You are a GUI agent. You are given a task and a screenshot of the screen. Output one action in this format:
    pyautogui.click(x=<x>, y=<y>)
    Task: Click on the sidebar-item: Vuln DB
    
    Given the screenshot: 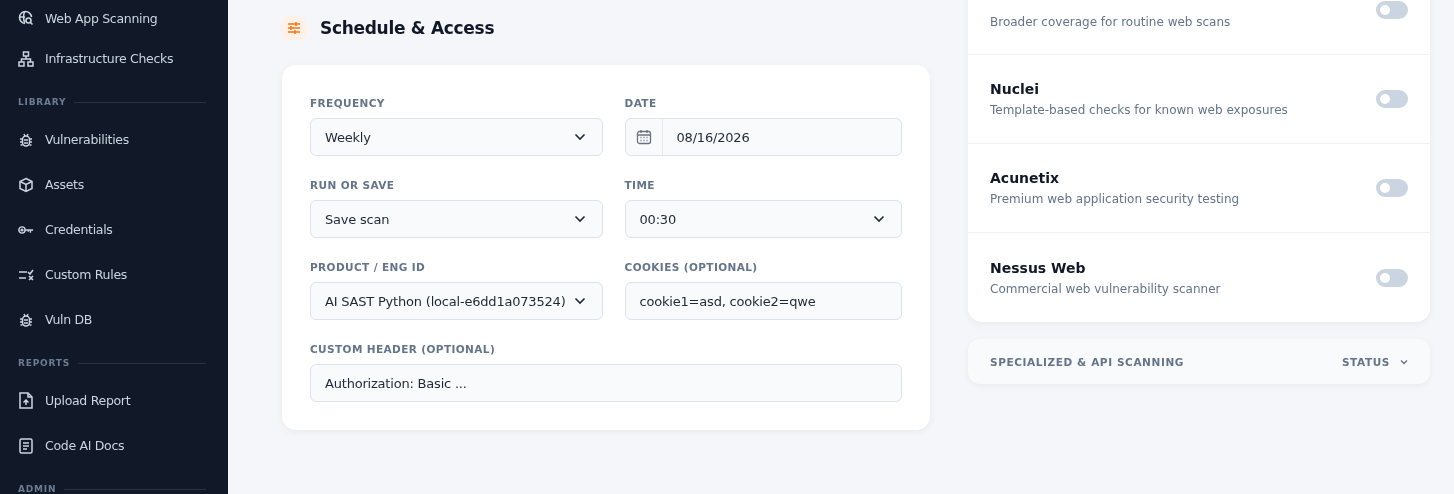 What is the action you would take?
    pyautogui.click(x=112, y=319)
    